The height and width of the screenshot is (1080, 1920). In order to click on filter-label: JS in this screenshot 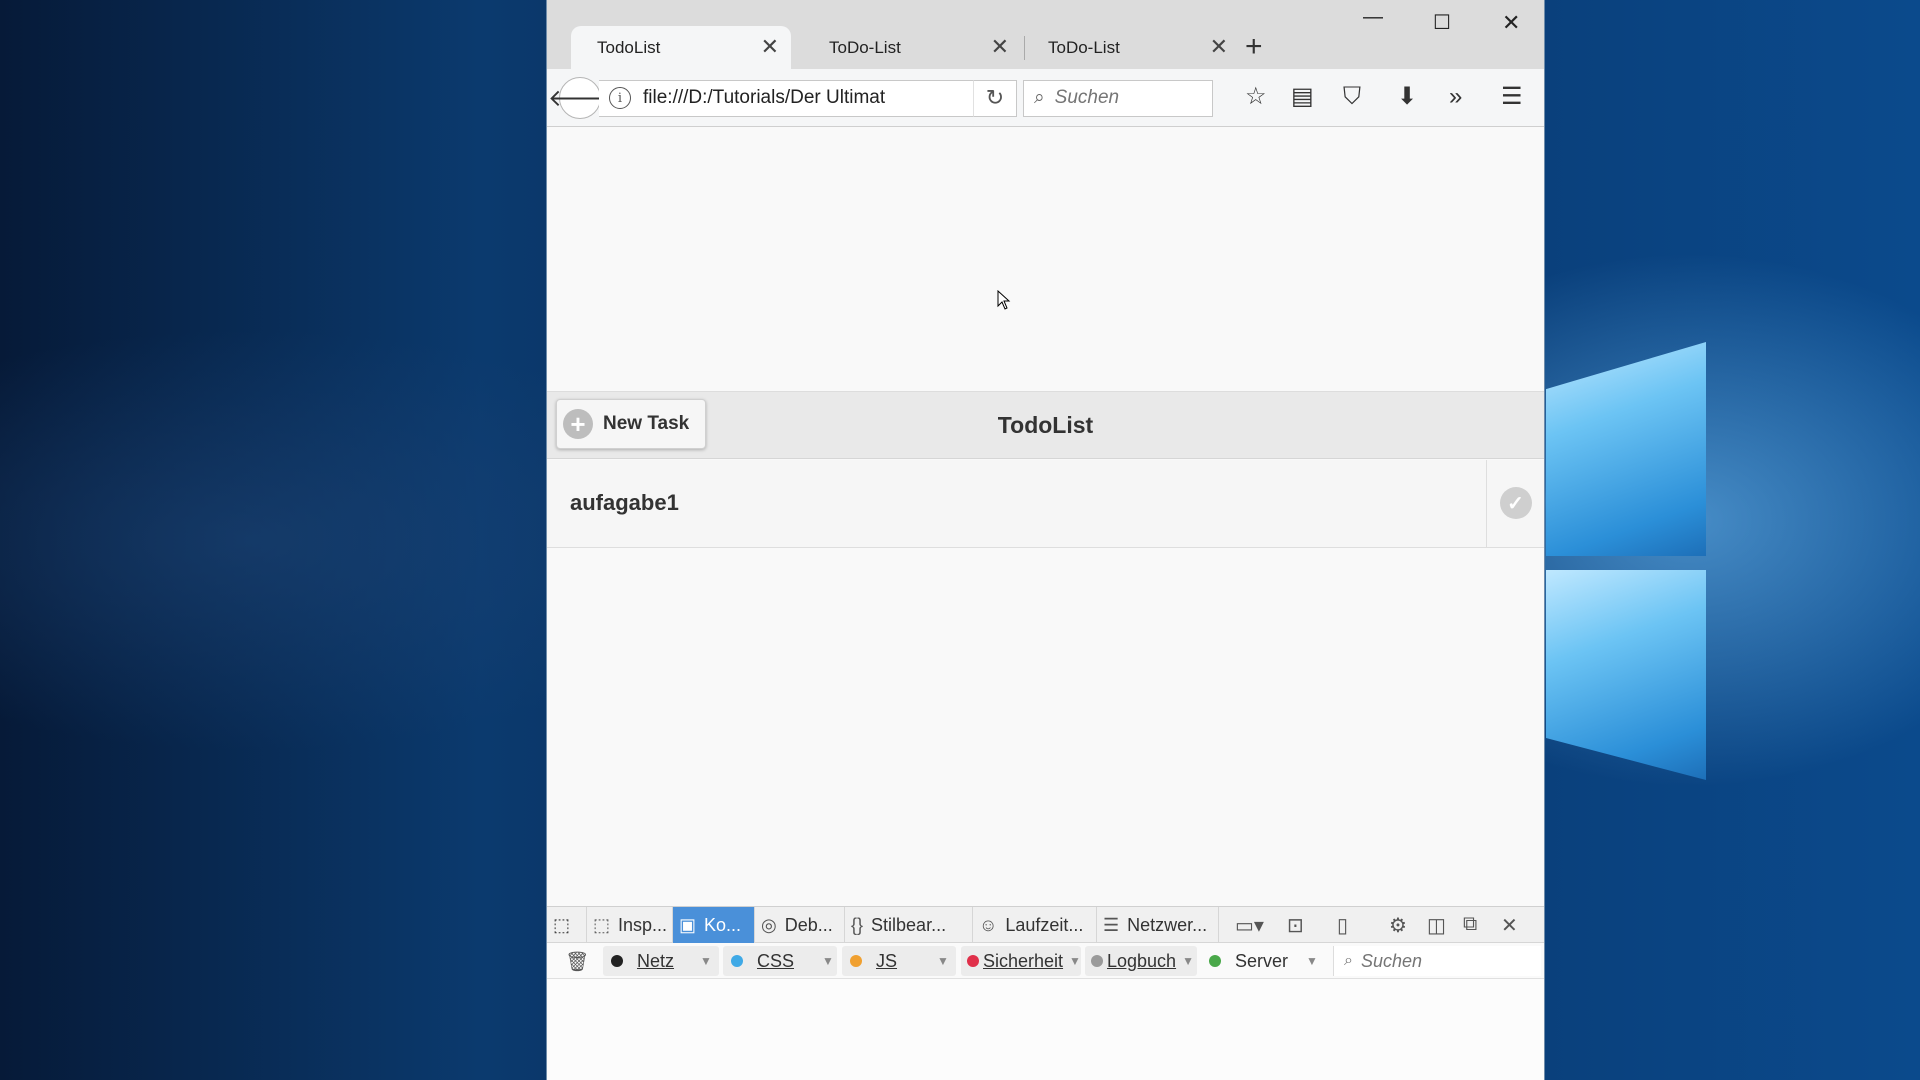, I will do `click(887, 960)`.